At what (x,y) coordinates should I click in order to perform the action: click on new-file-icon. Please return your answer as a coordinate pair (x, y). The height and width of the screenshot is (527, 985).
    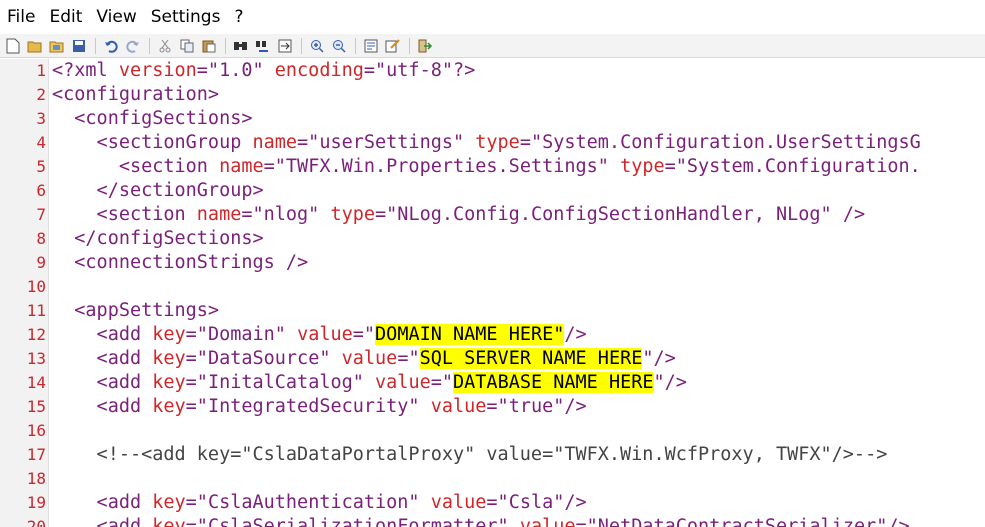
    Looking at the image, I should click on (13, 46).